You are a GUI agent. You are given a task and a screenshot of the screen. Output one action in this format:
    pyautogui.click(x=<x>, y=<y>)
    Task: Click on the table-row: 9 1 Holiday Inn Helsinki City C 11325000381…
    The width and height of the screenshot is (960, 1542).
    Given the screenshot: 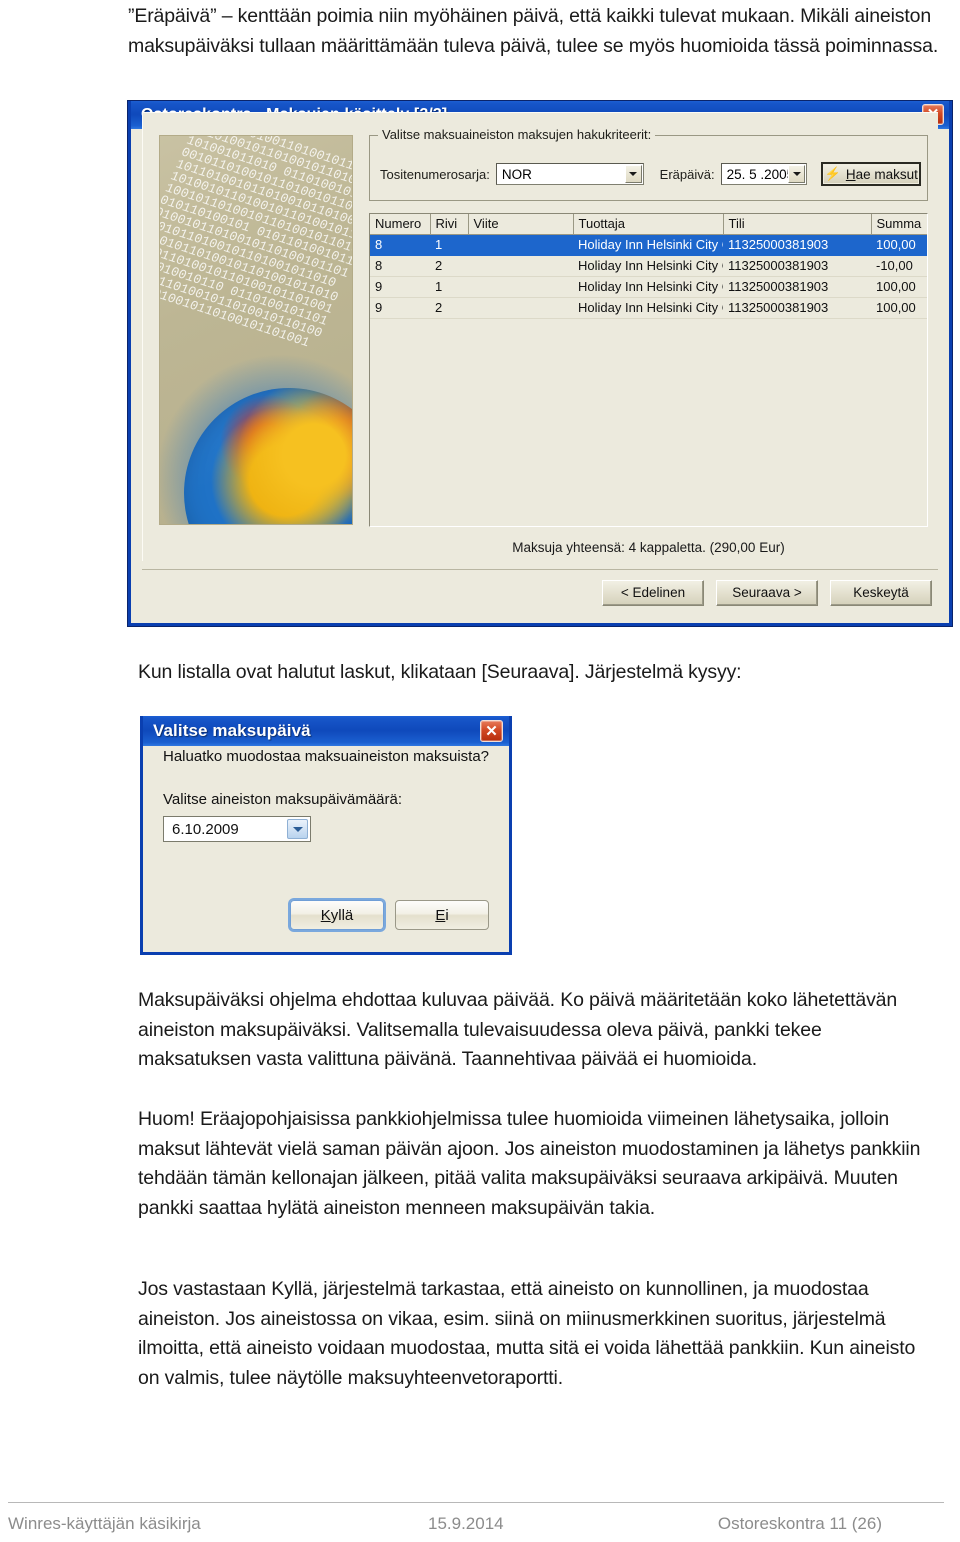 What is the action you would take?
    pyautogui.click(x=648, y=287)
    